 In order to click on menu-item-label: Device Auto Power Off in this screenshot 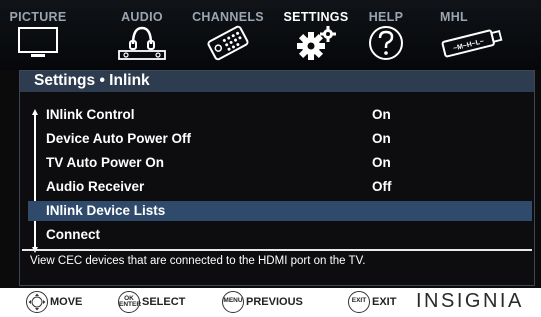, I will do `click(119, 138)`.